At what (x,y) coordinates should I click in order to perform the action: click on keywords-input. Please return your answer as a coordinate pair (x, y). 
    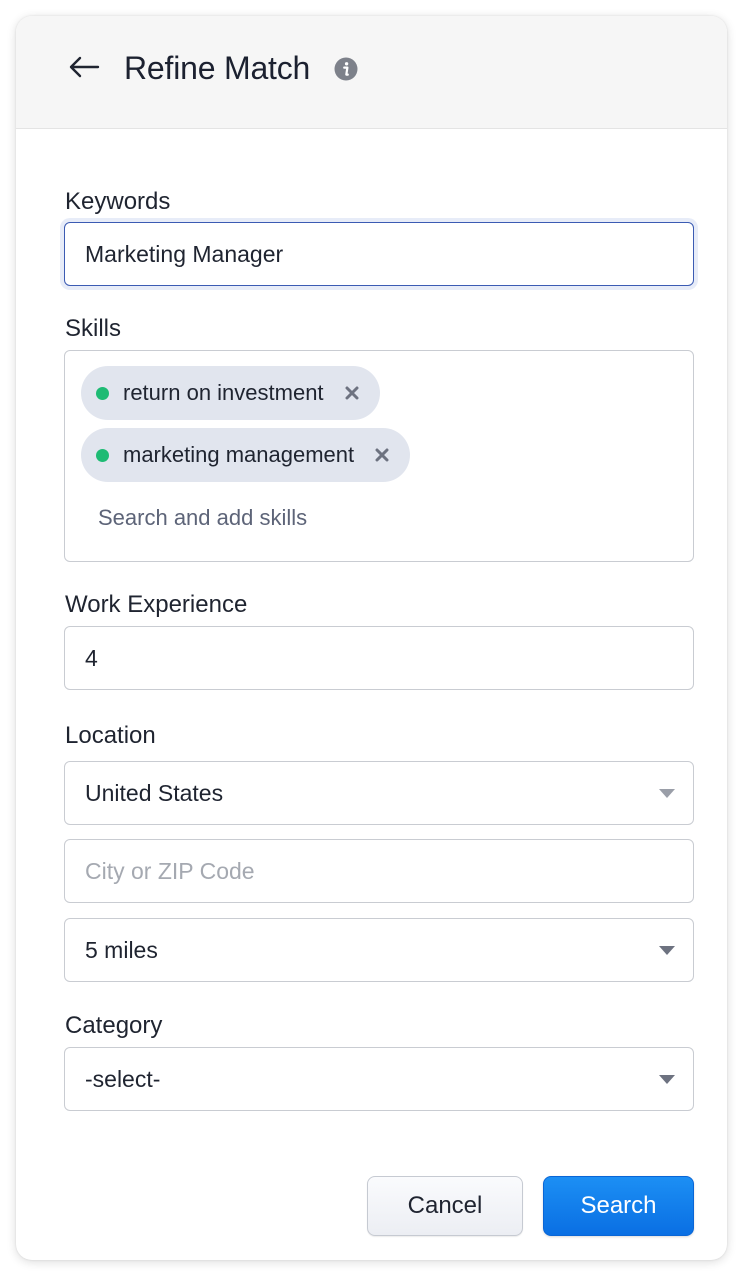
    Looking at the image, I should click on (379, 254).